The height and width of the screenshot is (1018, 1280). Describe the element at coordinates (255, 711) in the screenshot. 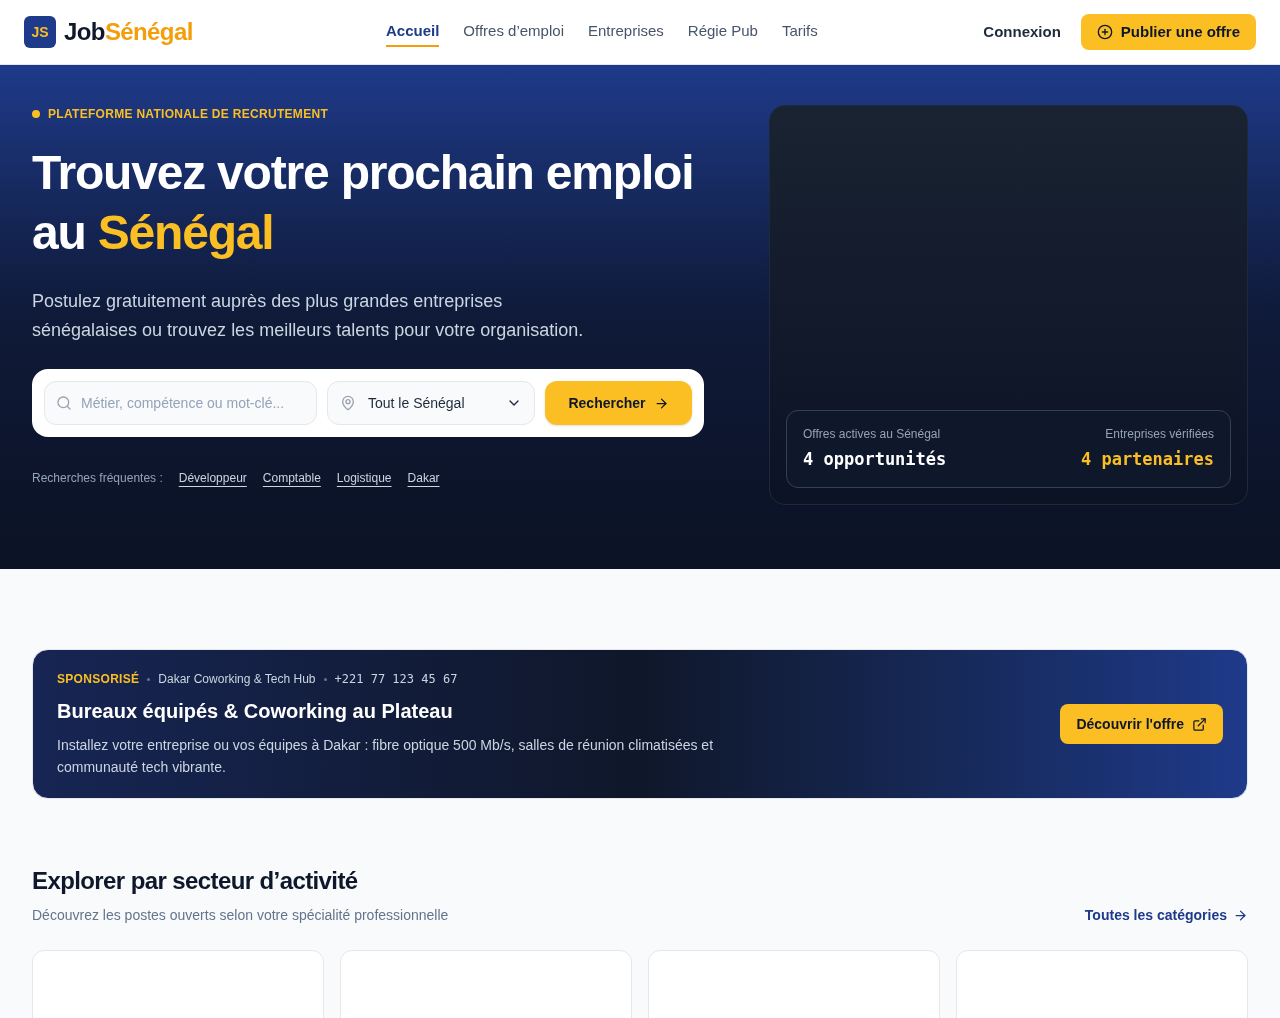

I see `sponsored-title: Bureaux équipés & Coworking au Plateau` at that location.